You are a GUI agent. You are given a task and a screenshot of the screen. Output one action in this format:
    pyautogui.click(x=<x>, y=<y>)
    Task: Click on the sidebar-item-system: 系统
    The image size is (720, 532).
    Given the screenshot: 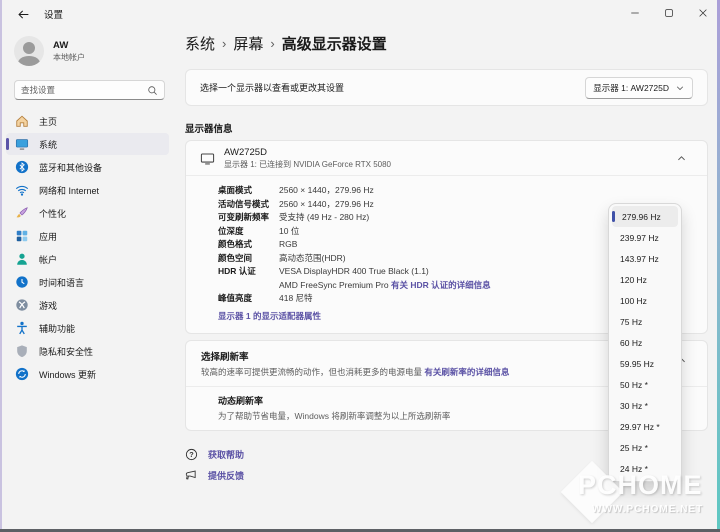 What is the action you would take?
    pyautogui.click(x=87, y=144)
    